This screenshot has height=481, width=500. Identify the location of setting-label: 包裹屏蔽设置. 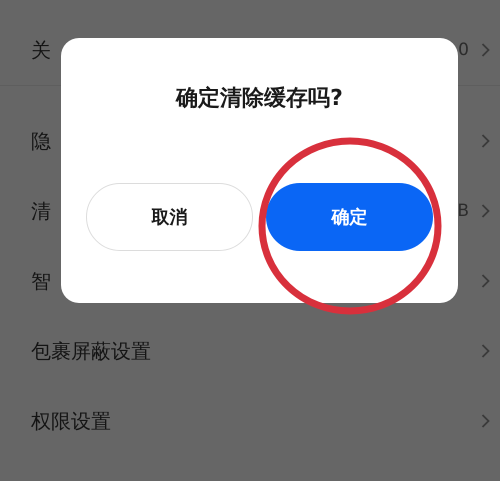
(91, 351).